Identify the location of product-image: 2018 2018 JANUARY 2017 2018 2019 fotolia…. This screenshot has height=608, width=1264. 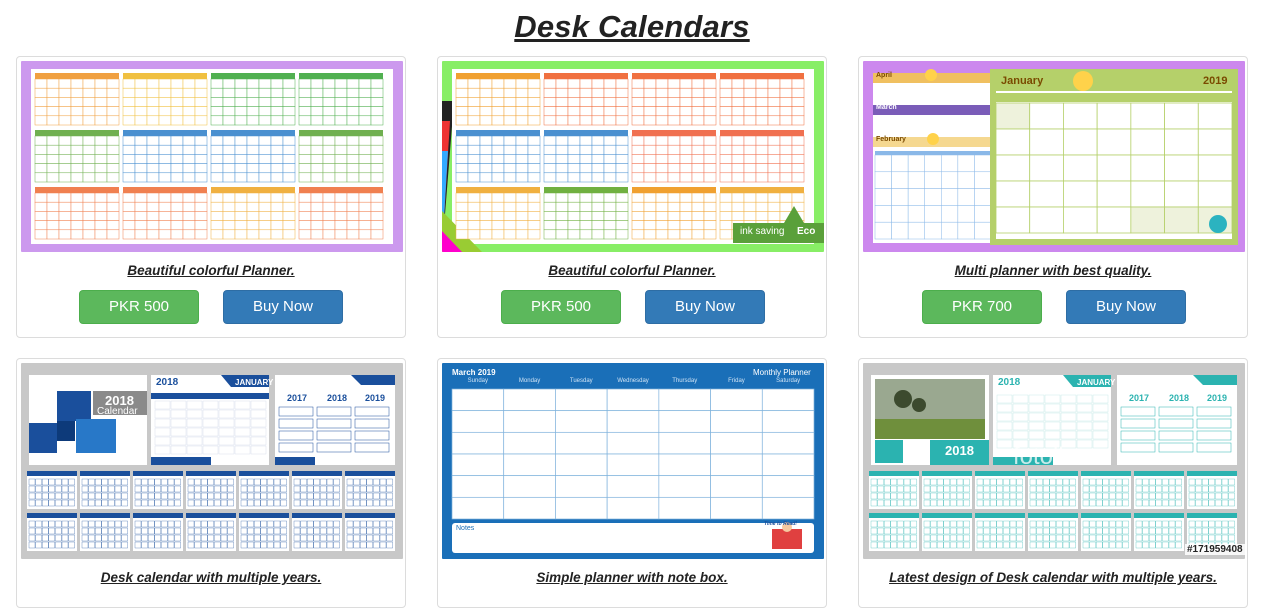
(1054, 461).